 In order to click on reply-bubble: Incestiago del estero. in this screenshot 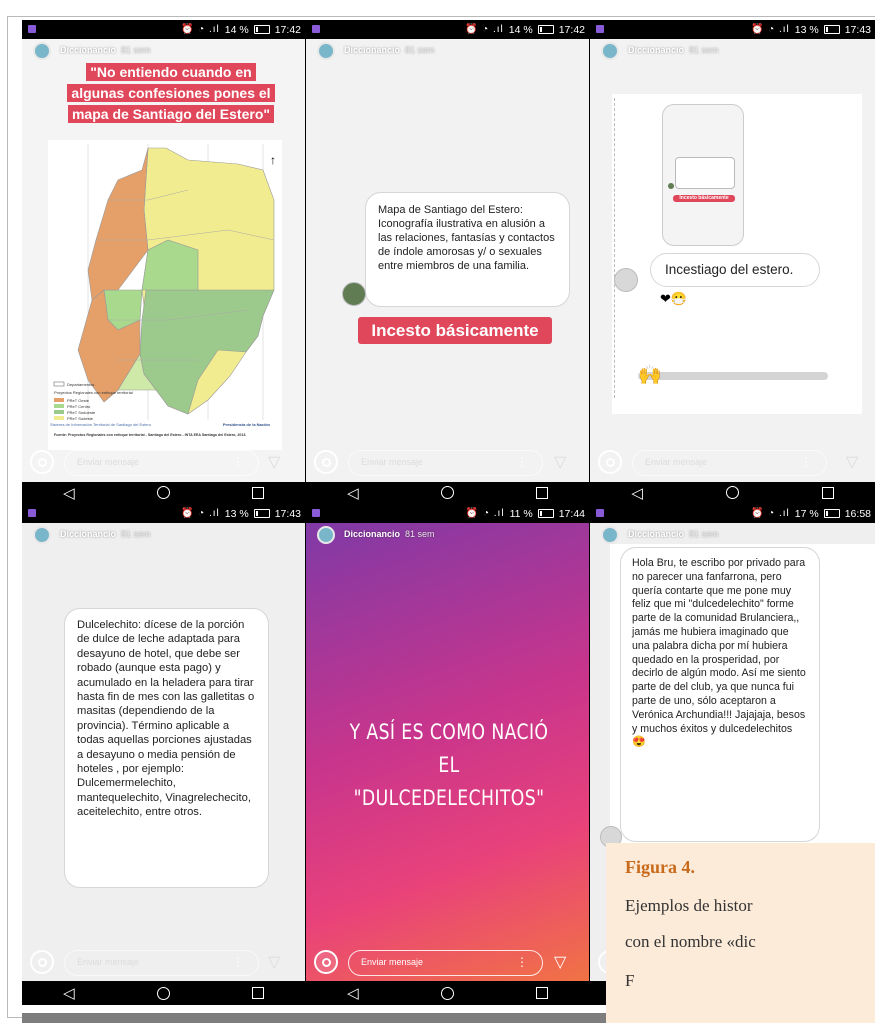, I will do `click(735, 270)`.